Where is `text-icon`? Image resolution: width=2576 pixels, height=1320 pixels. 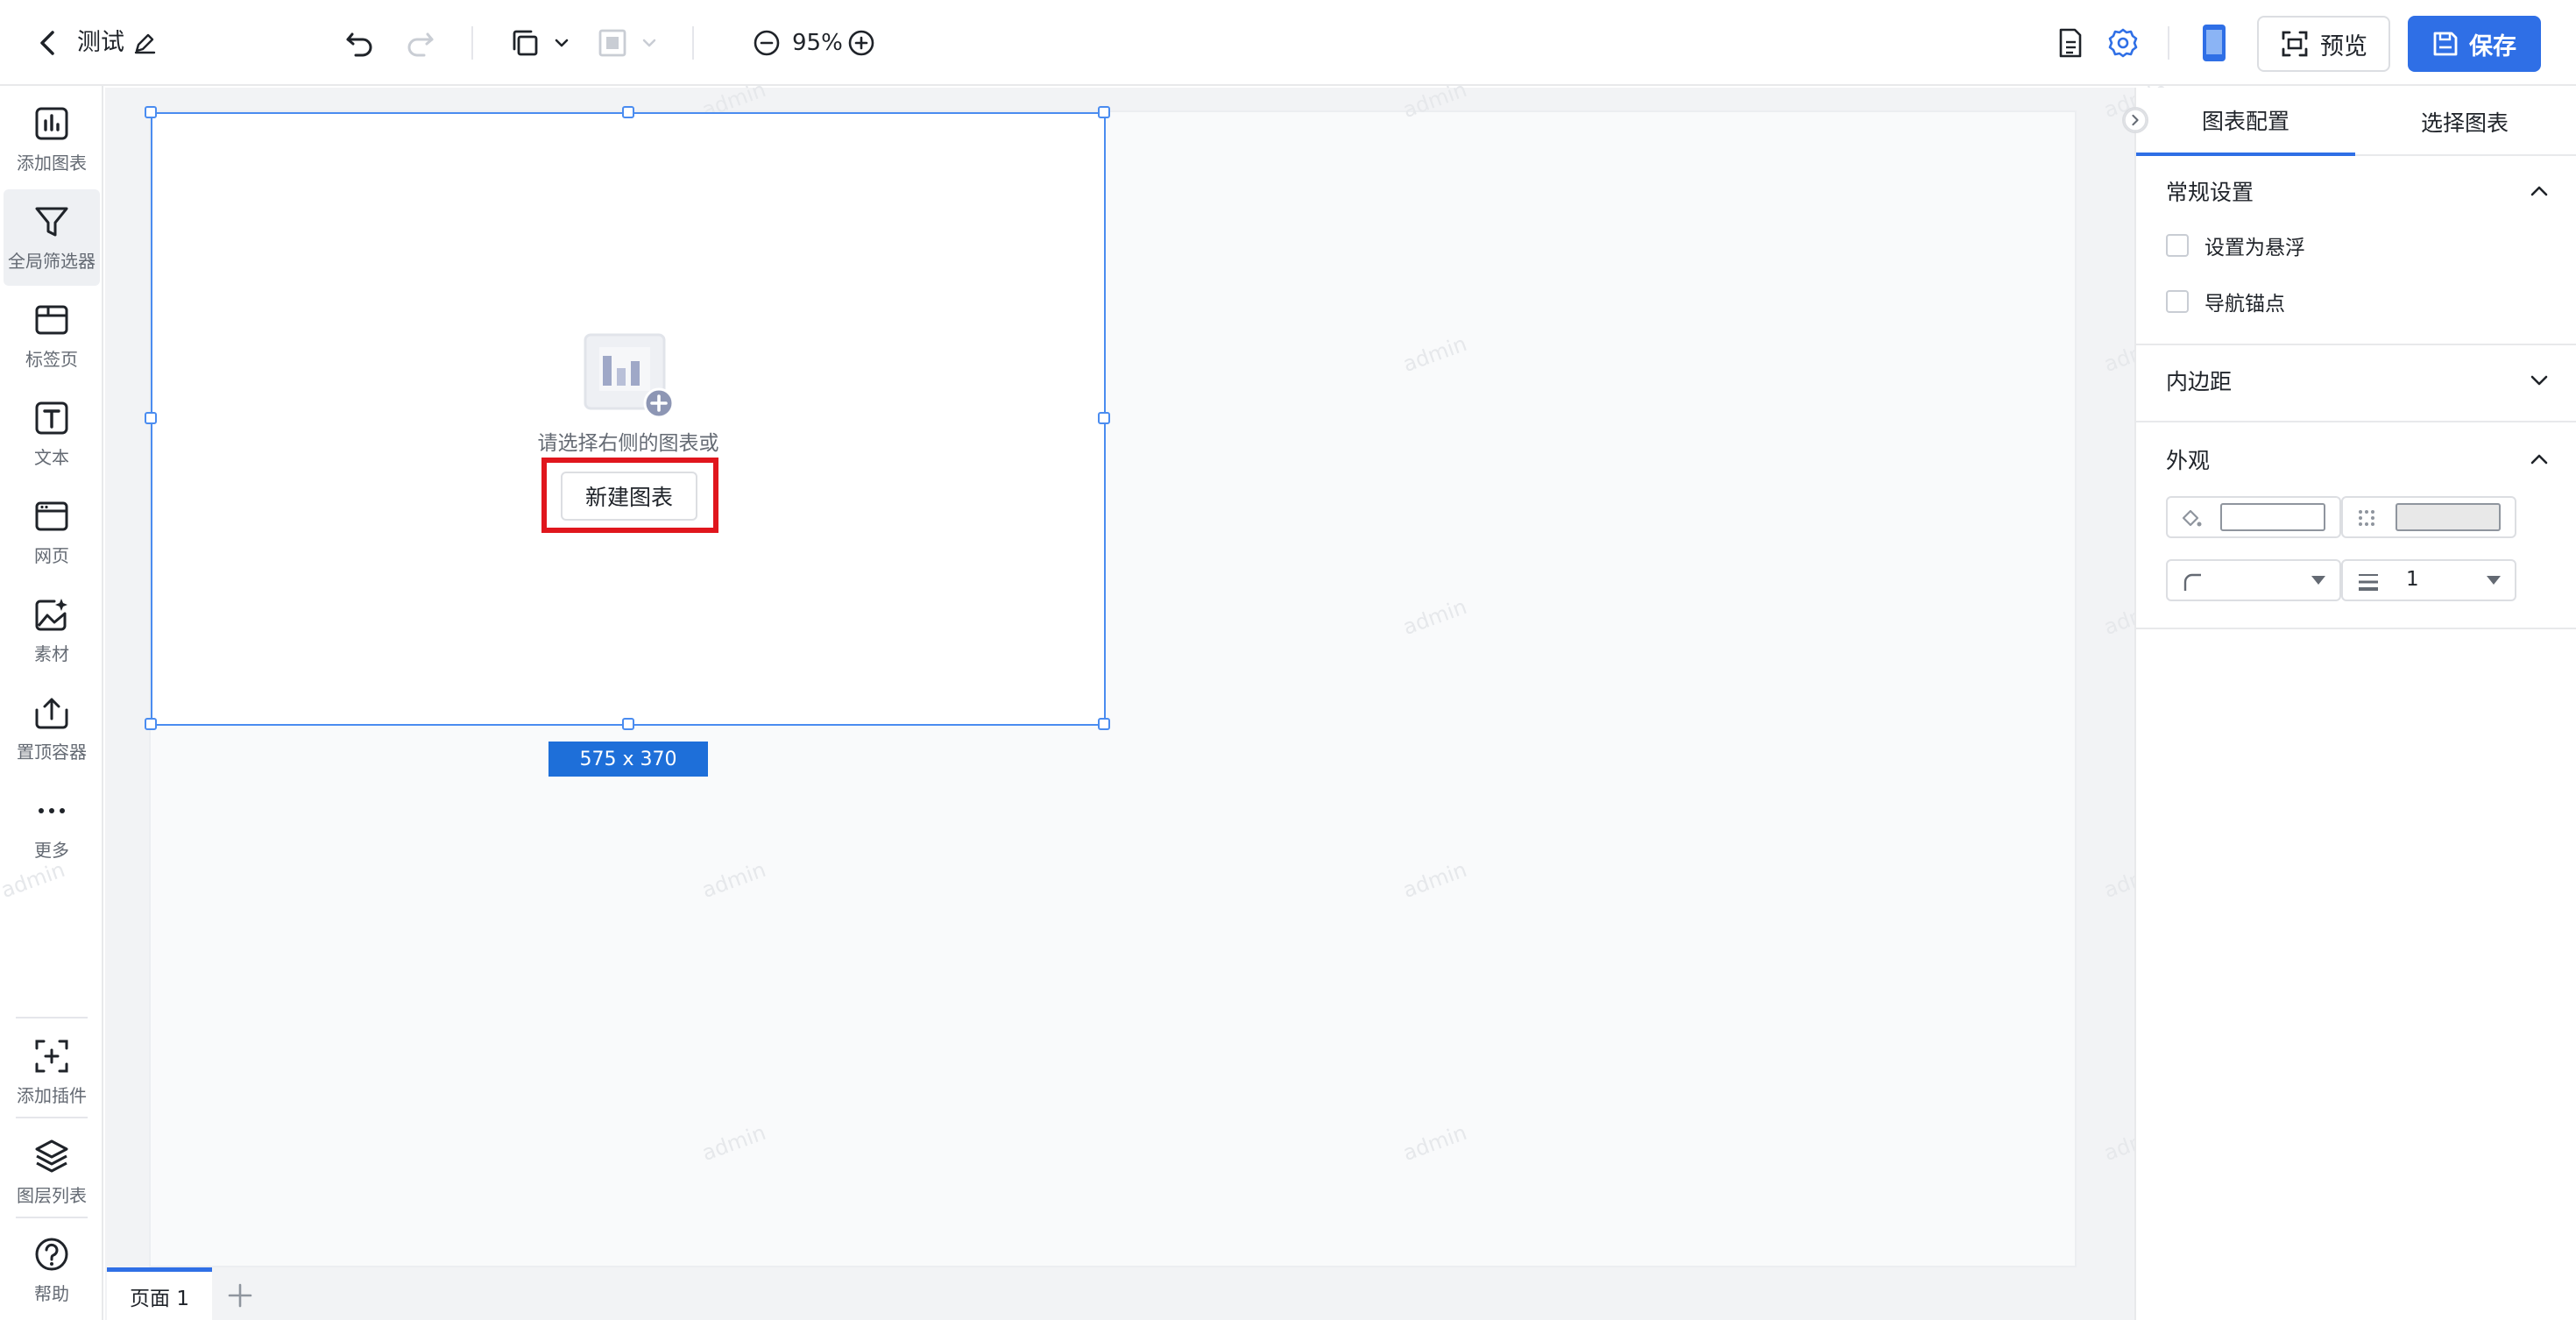 text-icon is located at coordinates (51, 417).